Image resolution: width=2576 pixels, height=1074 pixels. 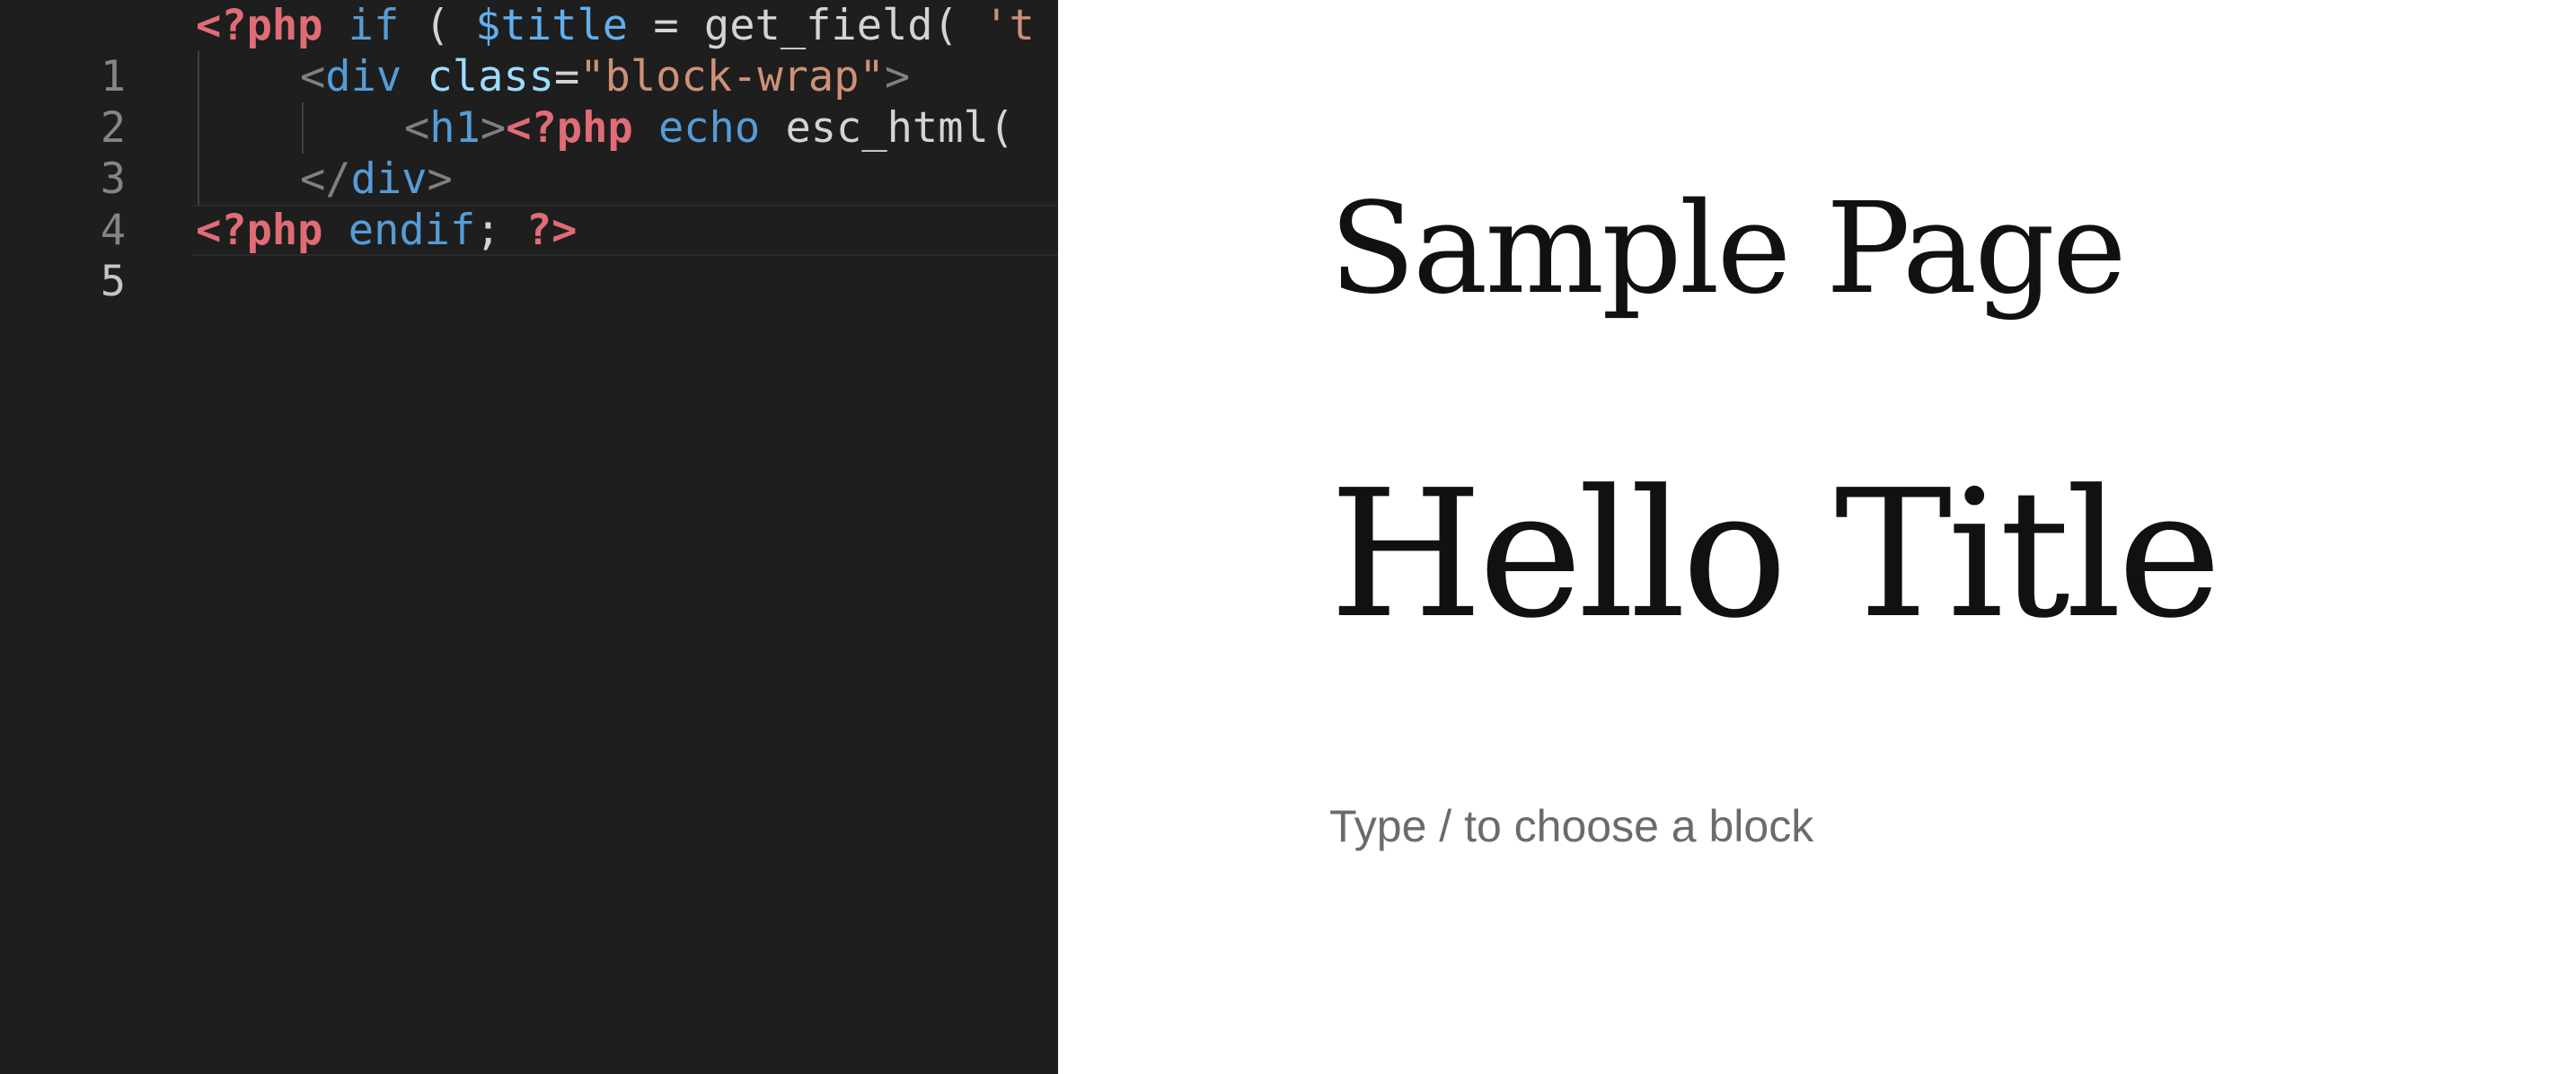 I want to click on code-text: </div>, so click(x=376, y=179).